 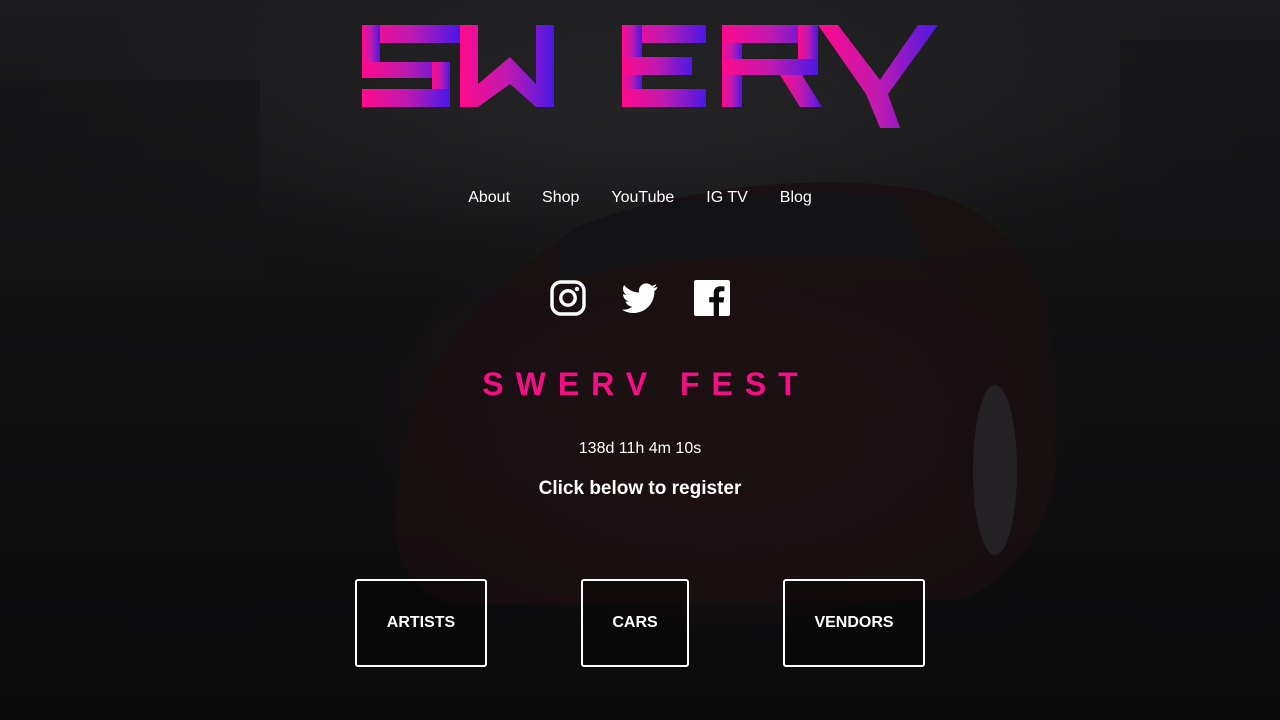 I want to click on instagram-icon, so click(x=568, y=298).